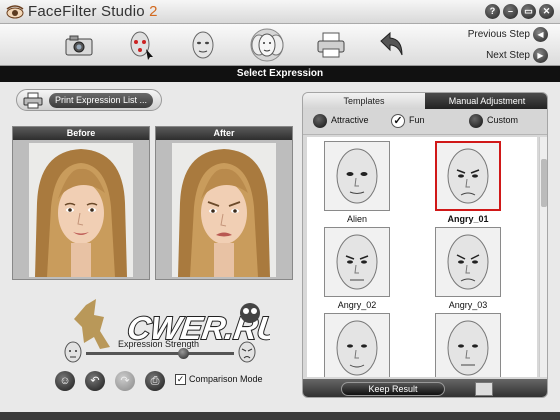 The width and height of the screenshot is (560, 420). I want to click on title-bar: FaceFilter Studio 2 ? – ▭ ✕, so click(280, 12).